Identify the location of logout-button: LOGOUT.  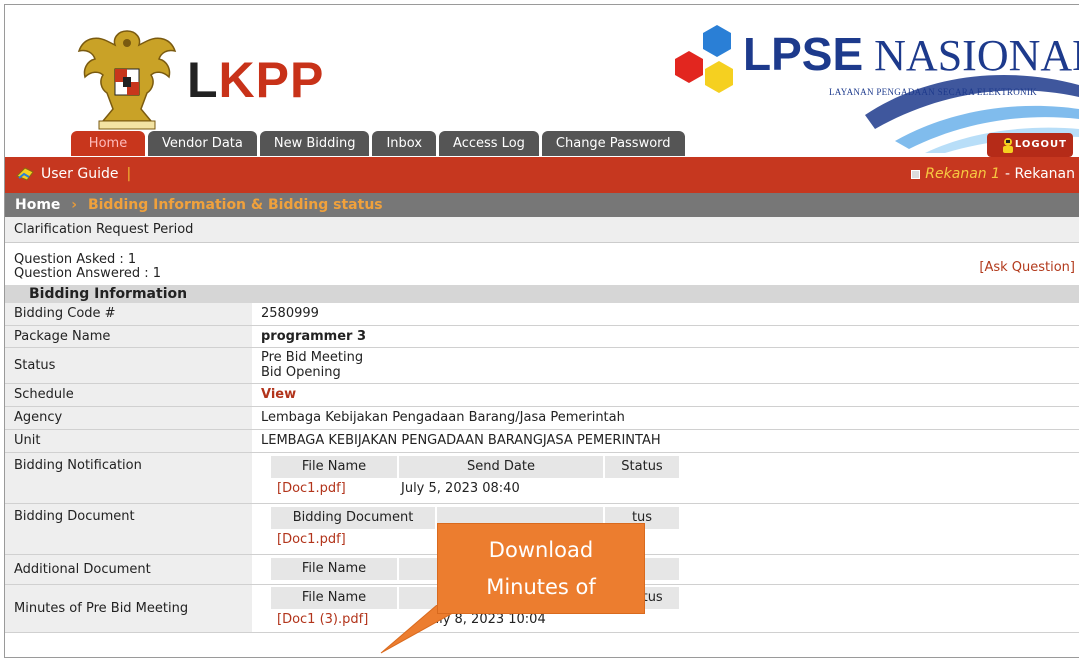
(1030, 145).